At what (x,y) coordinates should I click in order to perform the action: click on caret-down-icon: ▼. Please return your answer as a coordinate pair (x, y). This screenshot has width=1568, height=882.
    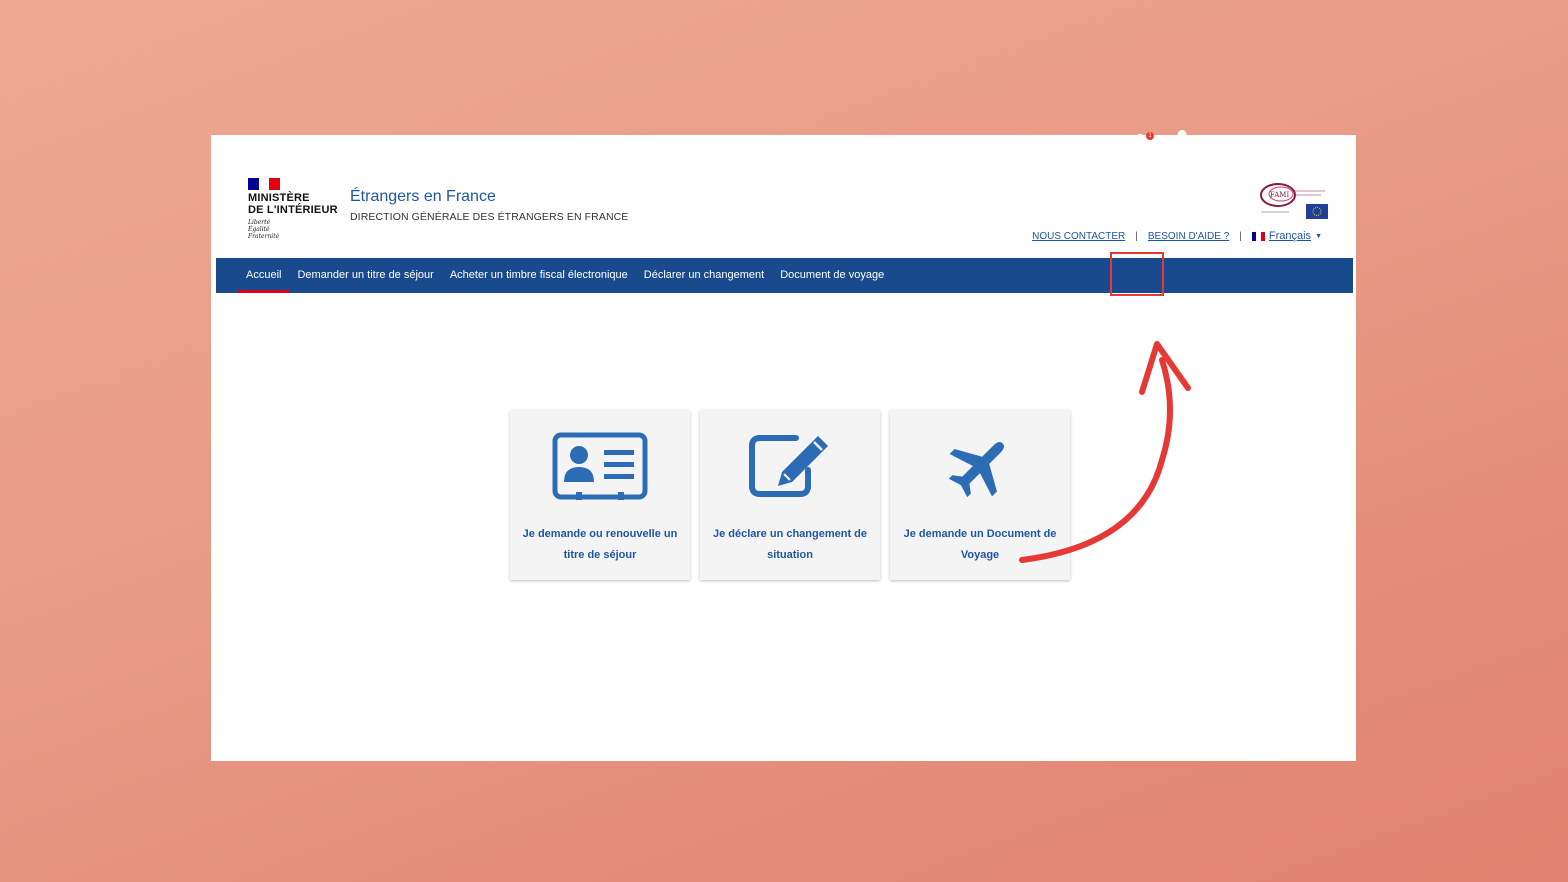
    Looking at the image, I should click on (1318, 236).